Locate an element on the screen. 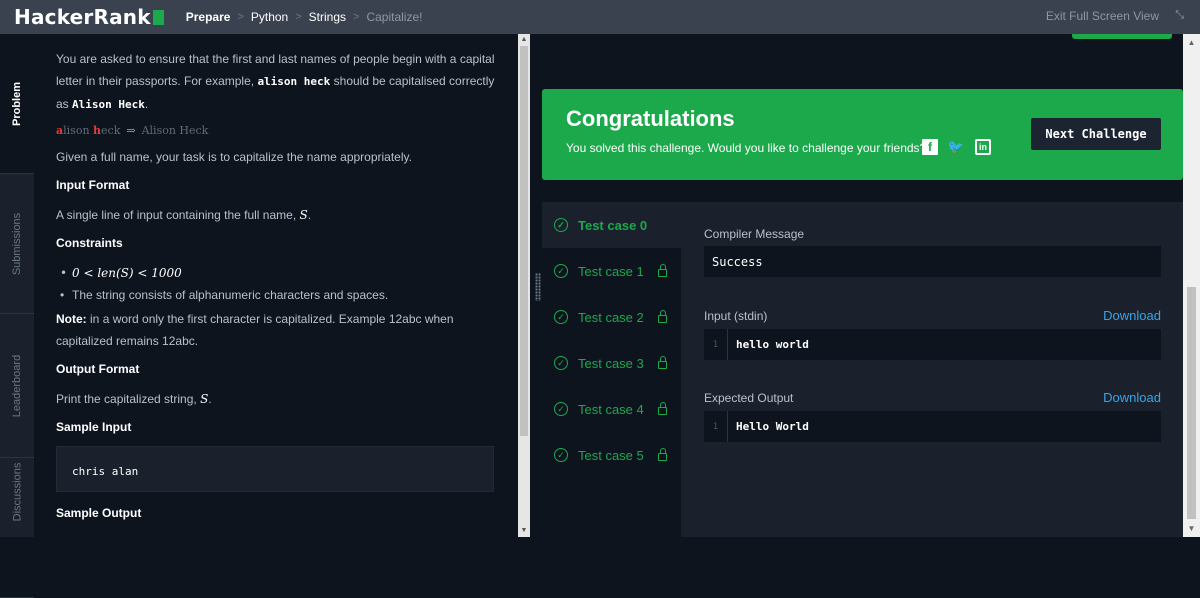 The width and height of the screenshot is (1200, 598). expected-output-label: Expected Output is located at coordinates (749, 398).